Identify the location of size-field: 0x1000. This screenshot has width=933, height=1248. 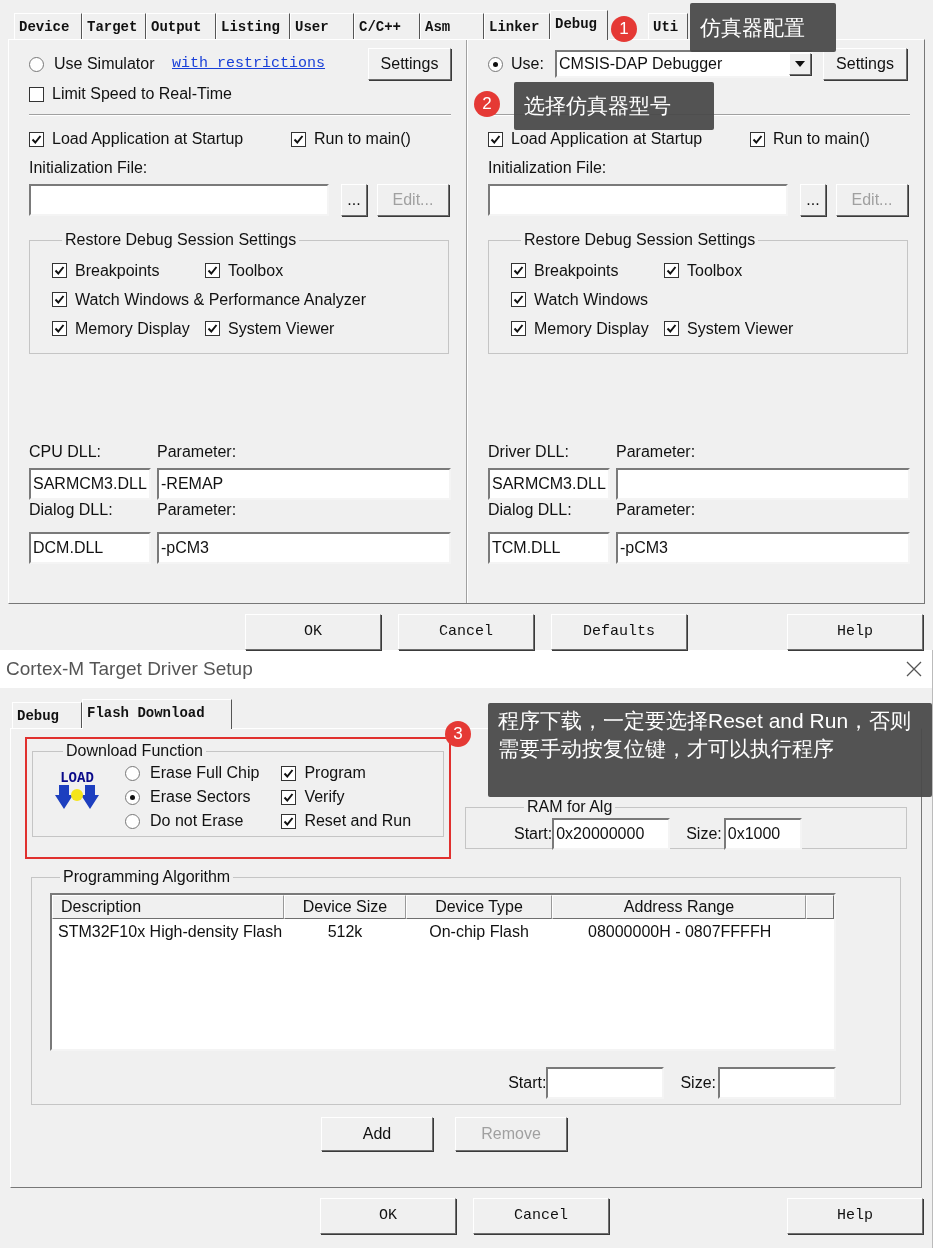
(762, 833).